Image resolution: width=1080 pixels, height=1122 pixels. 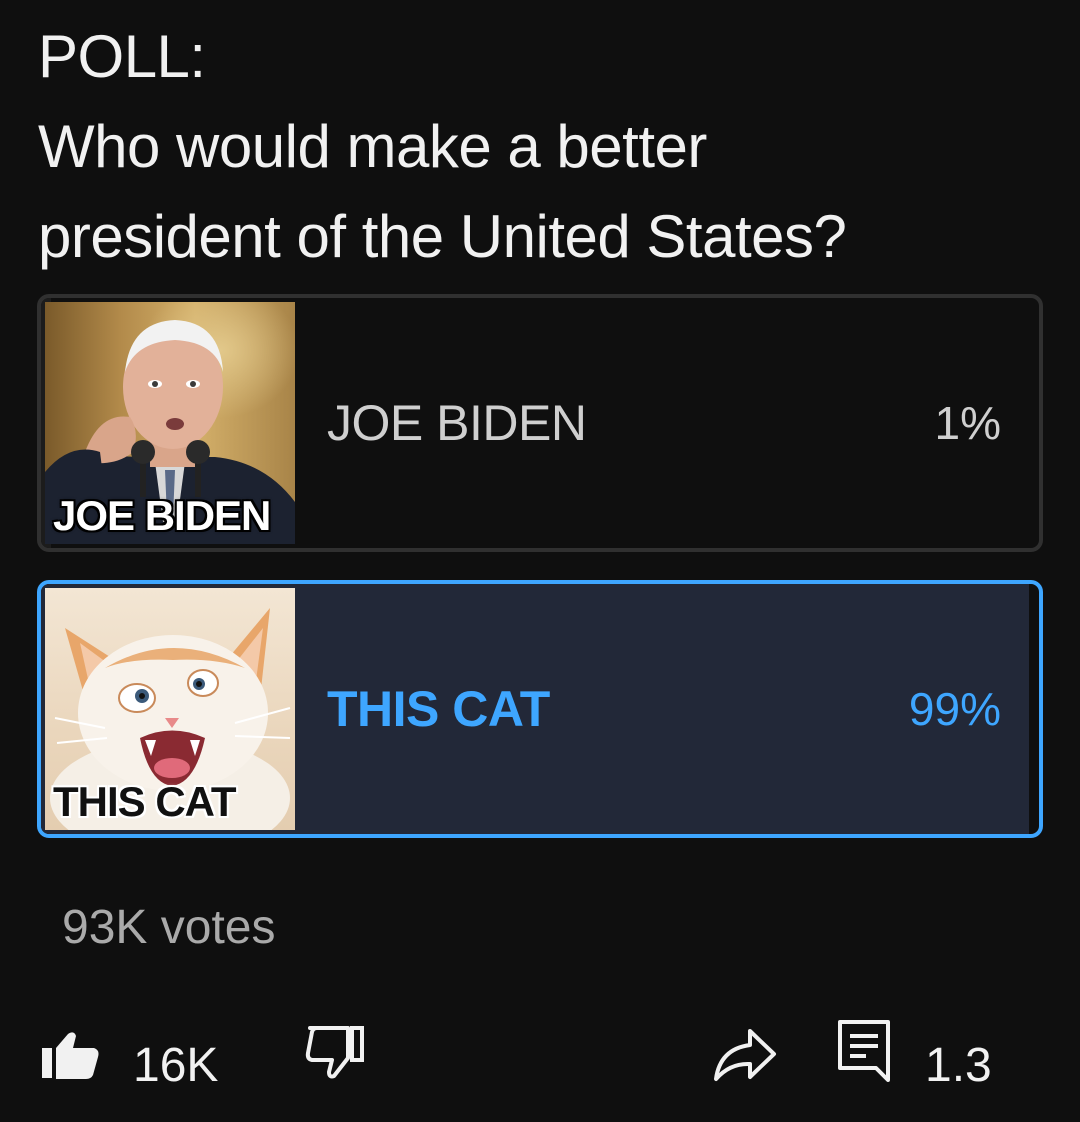 I want to click on poll-option-label: JOE BIDEN, so click(x=457, y=423).